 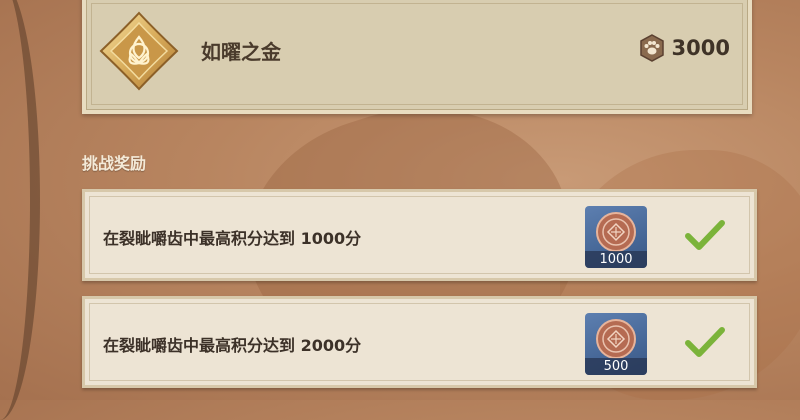 What do you see at coordinates (139, 51) in the screenshot?
I see `gold-triquetra-emblem-icon` at bounding box center [139, 51].